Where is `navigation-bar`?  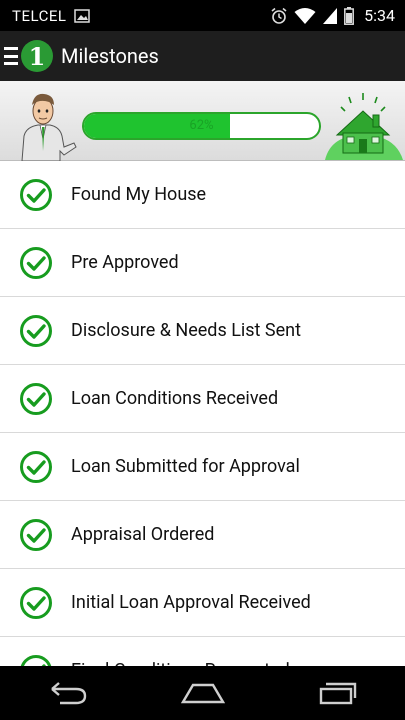
navigation-bar is located at coordinates (202, 693).